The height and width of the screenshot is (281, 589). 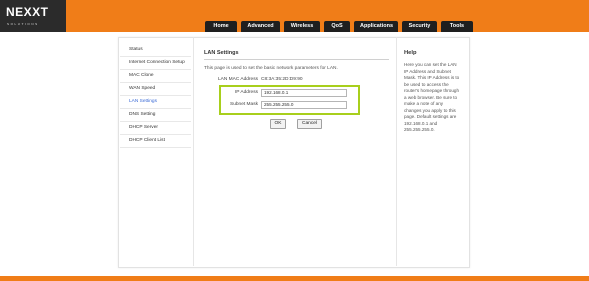 I want to click on tab-wireless: Wireless, so click(x=302, y=26).